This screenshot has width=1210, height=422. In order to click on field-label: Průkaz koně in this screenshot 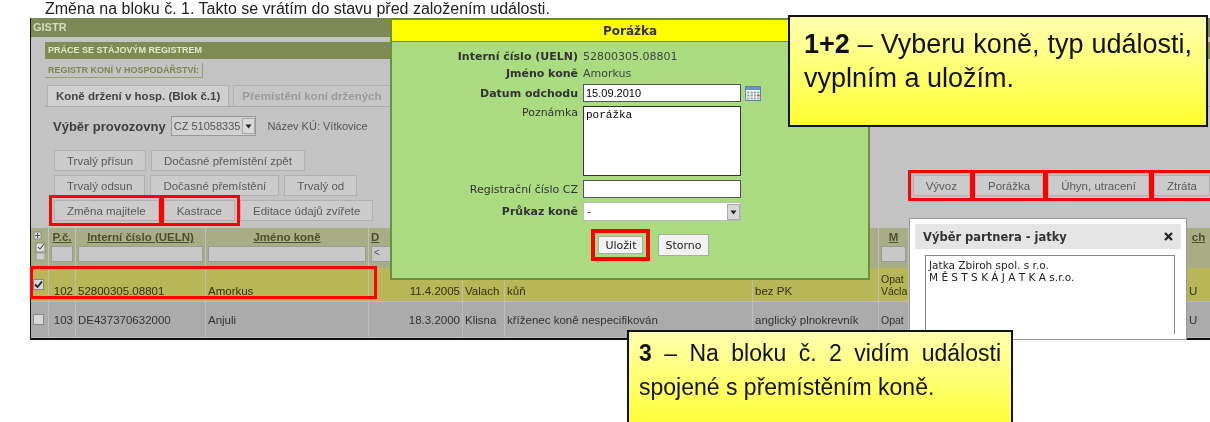, I will do `click(539, 211)`.